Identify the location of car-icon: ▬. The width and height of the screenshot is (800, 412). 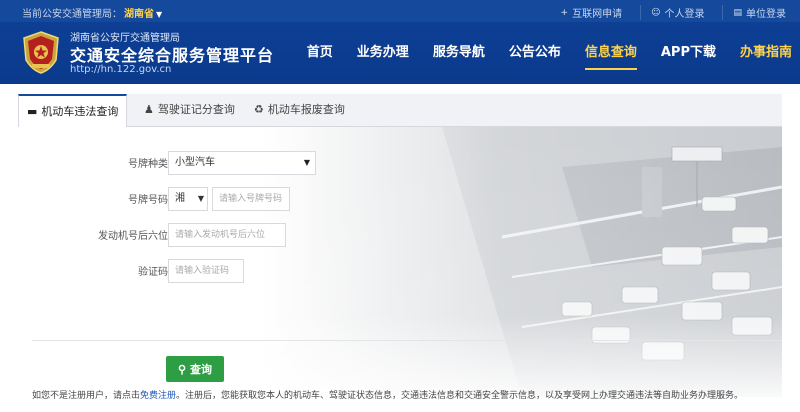
(32, 111).